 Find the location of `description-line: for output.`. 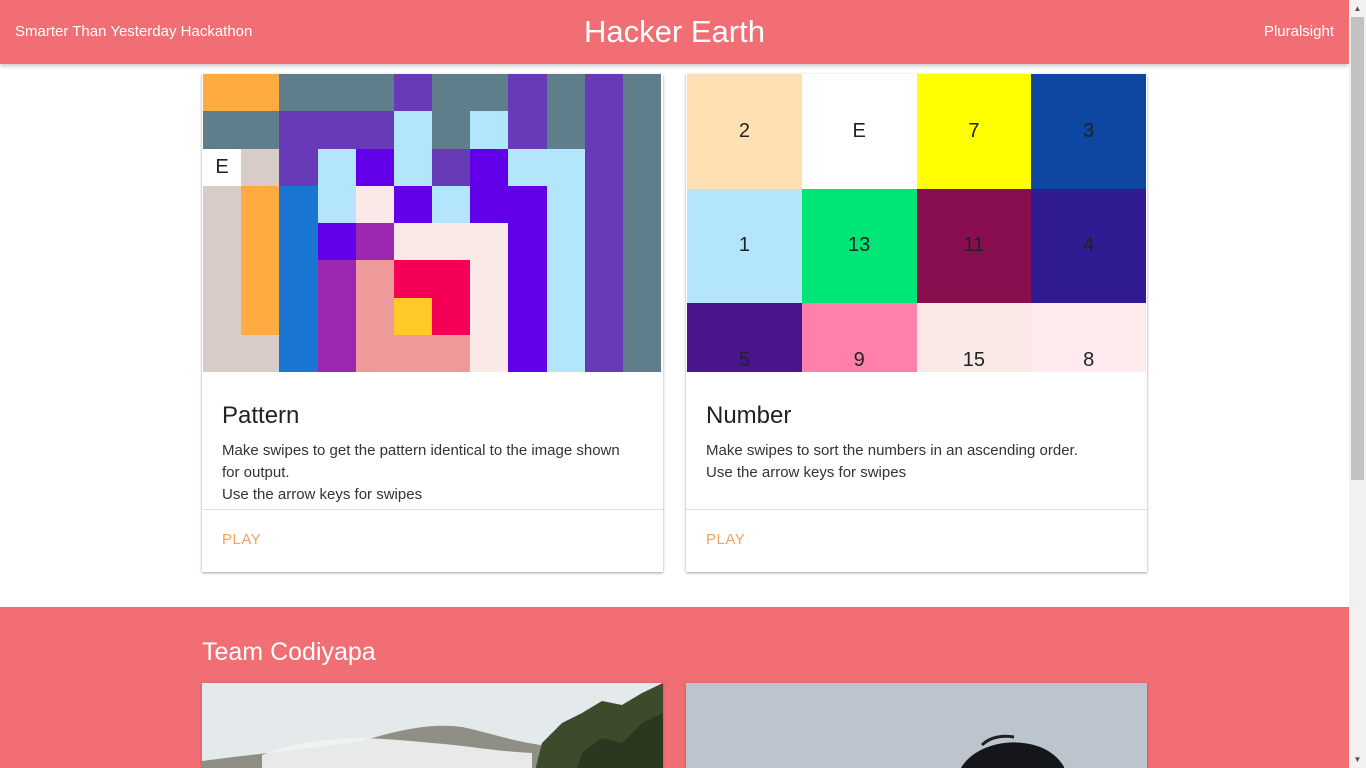

description-line: for output. is located at coordinates (256, 472).